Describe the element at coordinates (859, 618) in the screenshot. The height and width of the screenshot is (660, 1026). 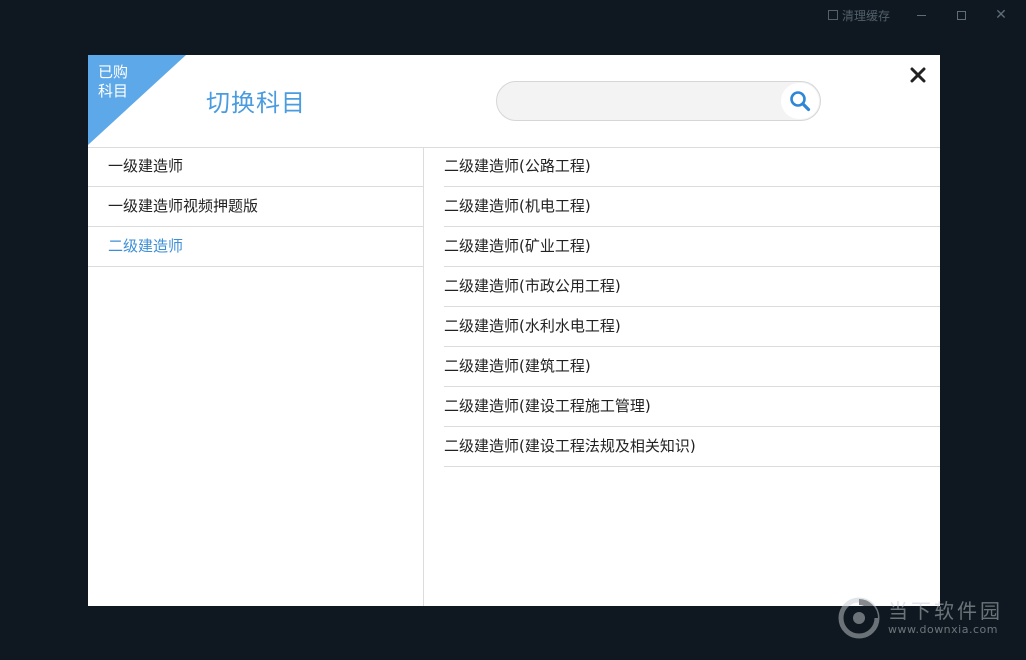
I see `watermark-logo-icon` at that location.